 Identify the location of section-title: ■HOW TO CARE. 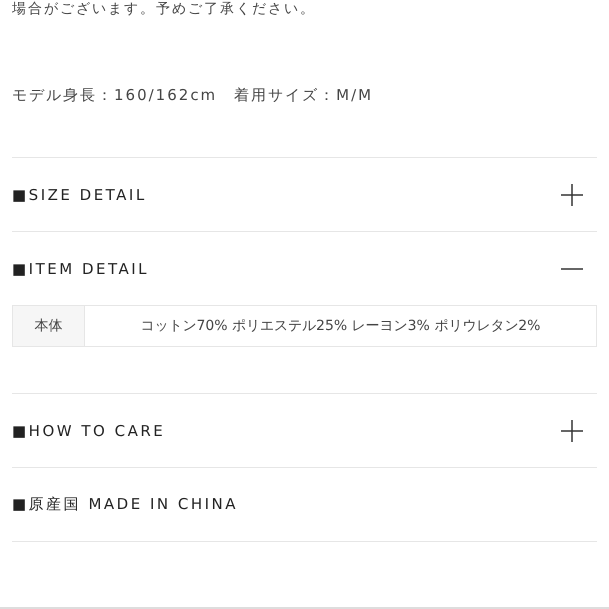
(89, 431).